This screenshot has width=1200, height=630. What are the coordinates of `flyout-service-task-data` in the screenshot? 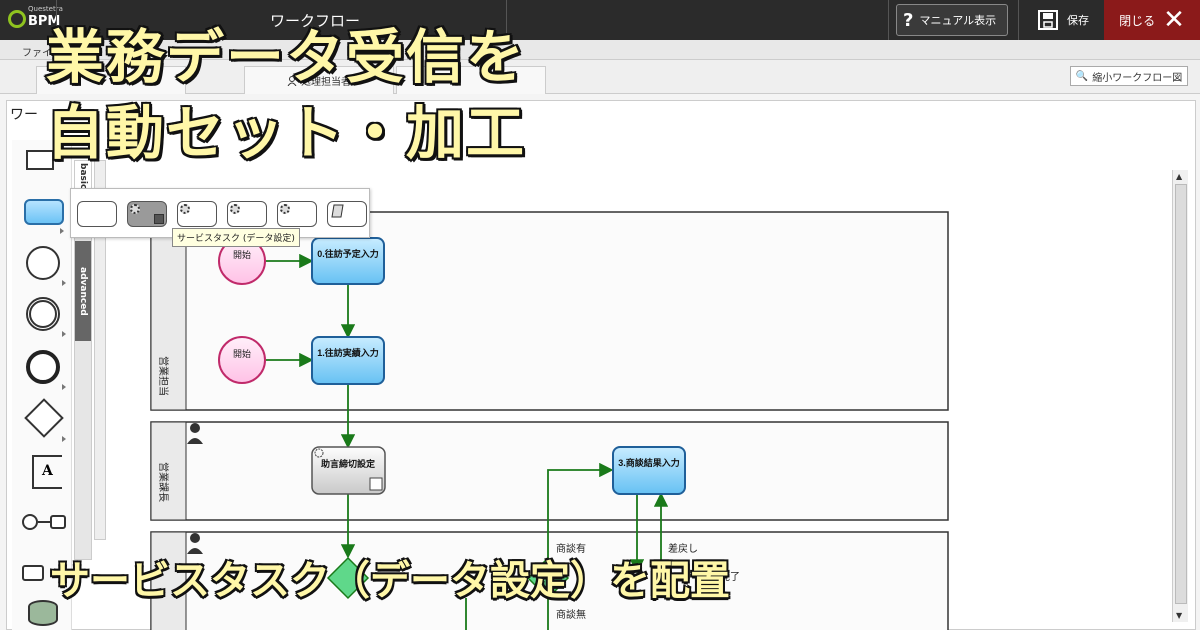 It's located at (147, 214).